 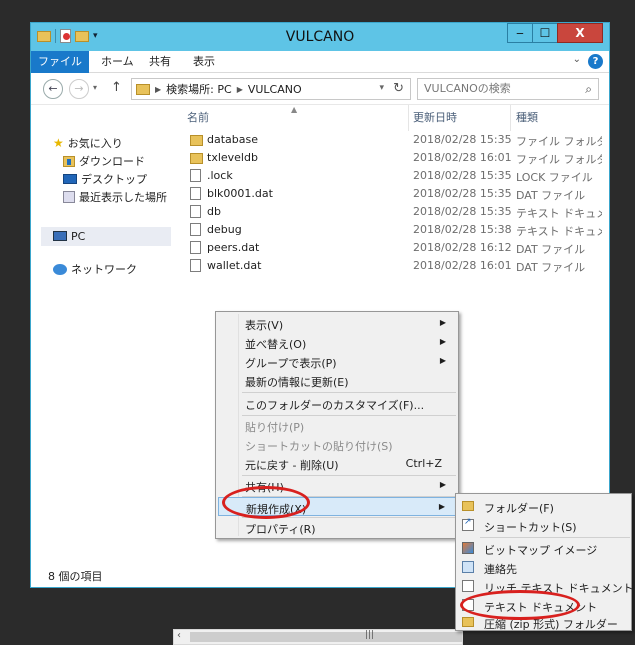 What do you see at coordinates (297, 382) in the screenshot?
I see `menu-label: 最新の情報に更新(E)` at bounding box center [297, 382].